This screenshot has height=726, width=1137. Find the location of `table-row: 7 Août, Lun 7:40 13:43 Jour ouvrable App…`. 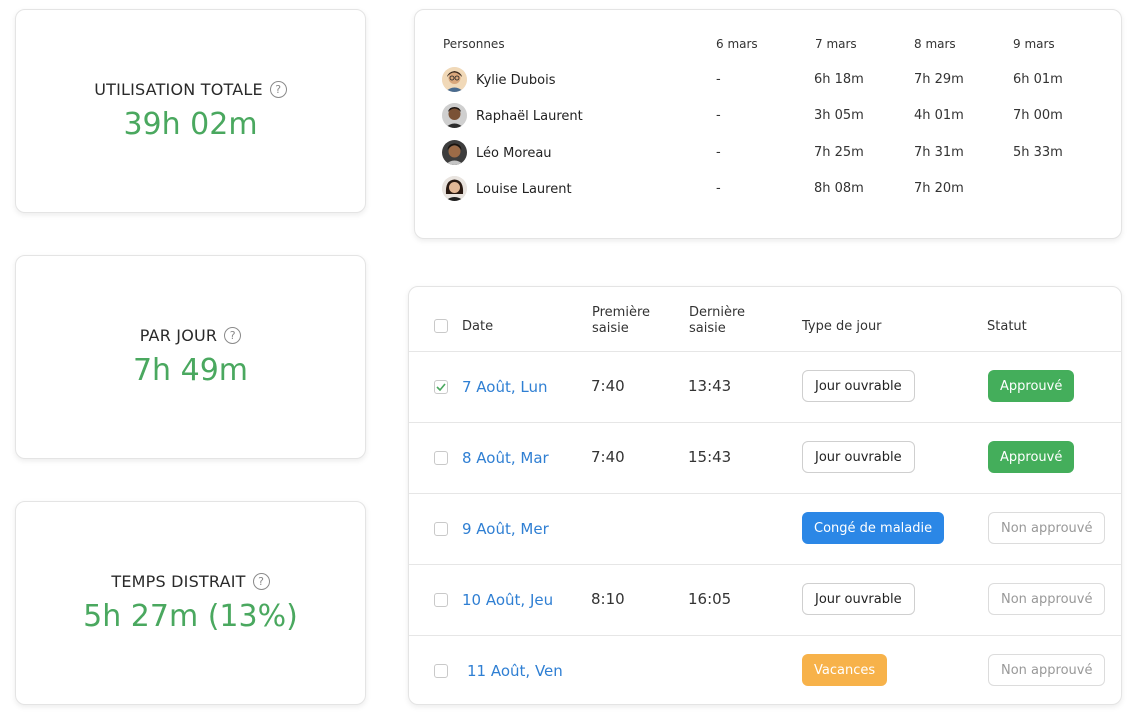

table-row: 7 Août, Lun 7:40 13:43 Jour ouvrable App… is located at coordinates (765, 386).